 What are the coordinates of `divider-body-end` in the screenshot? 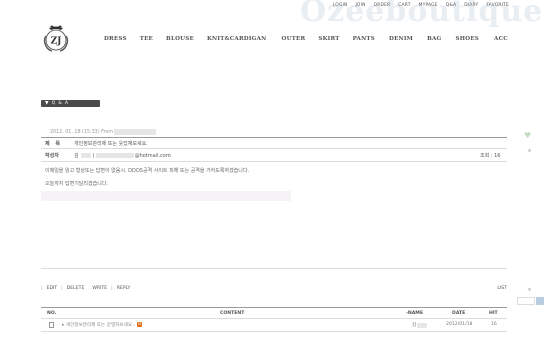 It's located at (274, 268).